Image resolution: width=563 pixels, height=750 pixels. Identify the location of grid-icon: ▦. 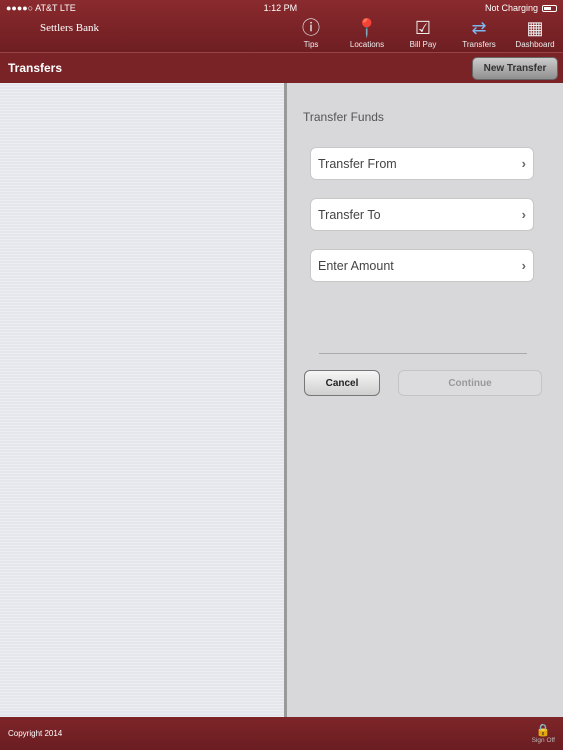
(535, 28).